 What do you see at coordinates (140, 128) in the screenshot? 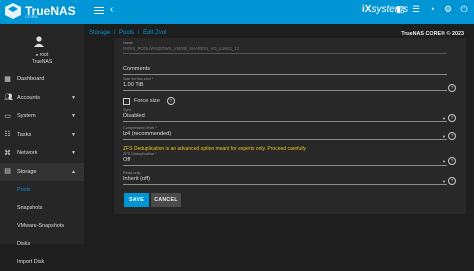
I see `compression-label: Compression level *` at bounding box center [140, 128].